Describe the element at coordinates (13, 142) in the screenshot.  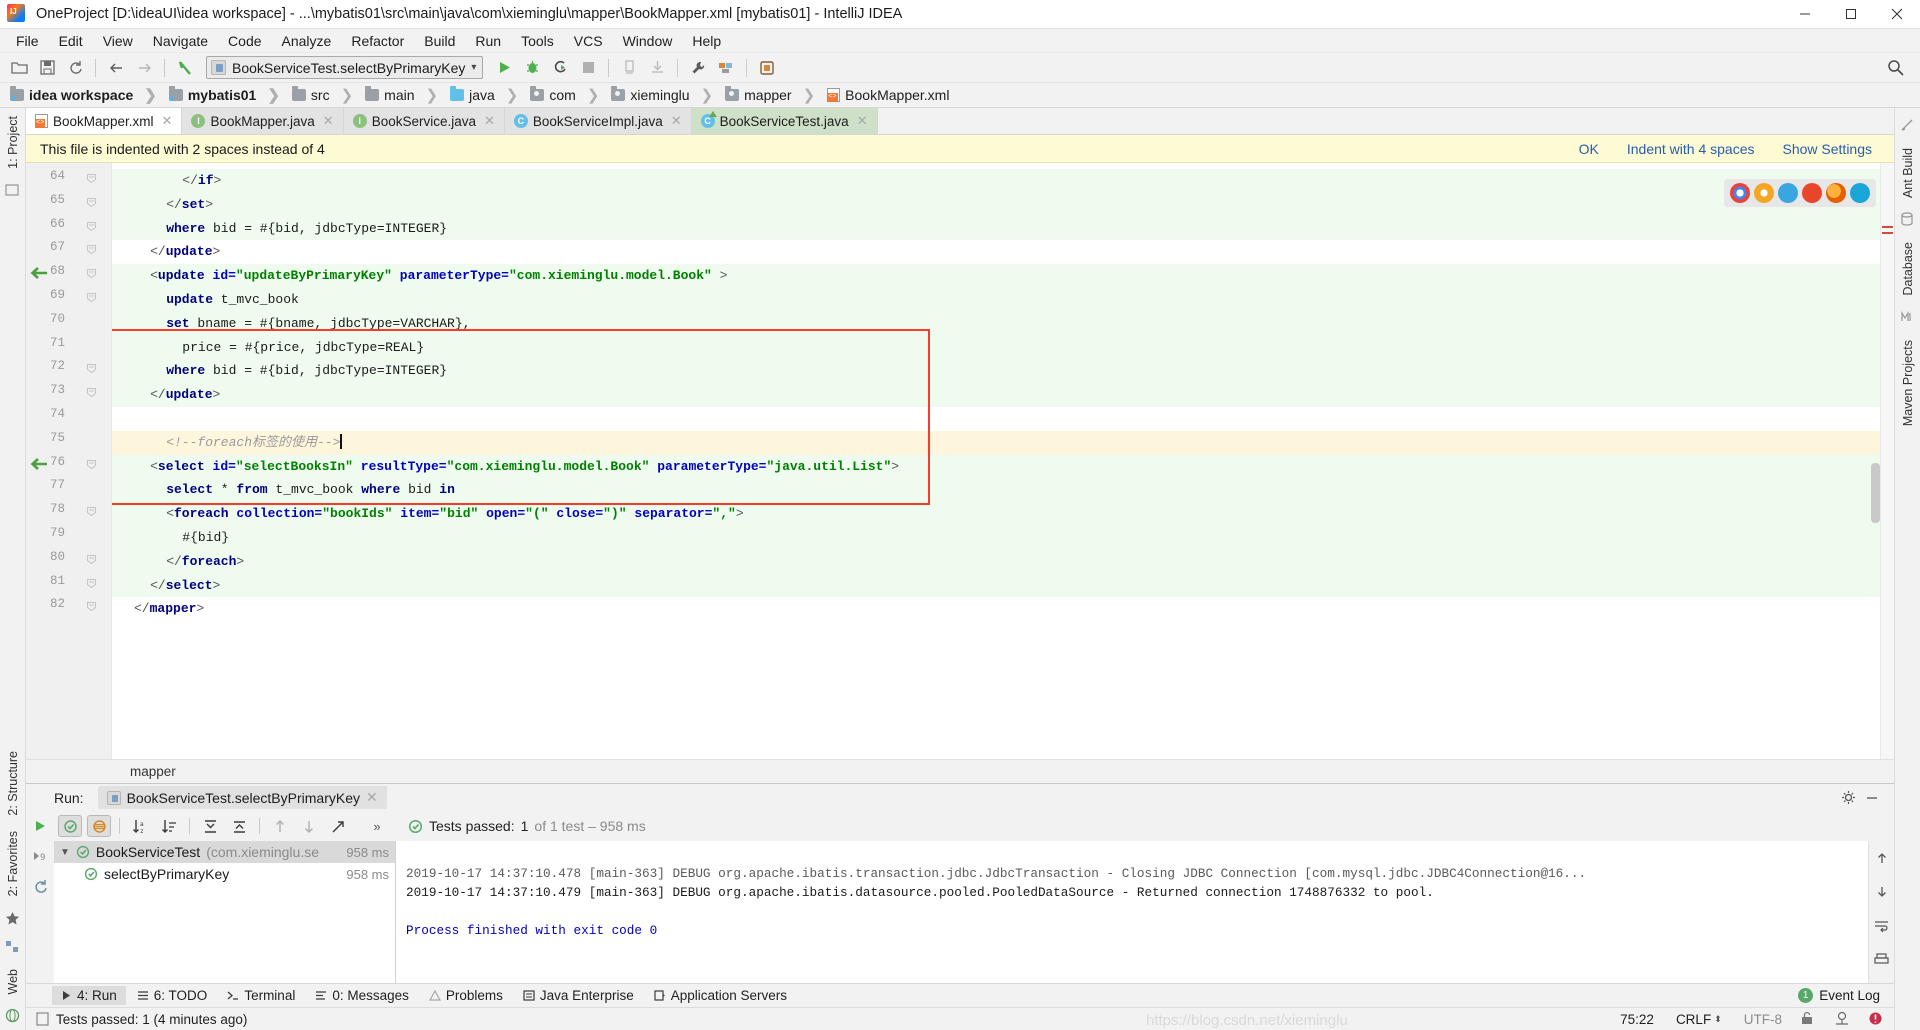
I see `sidebar-item-project: 1: Project` at that location.